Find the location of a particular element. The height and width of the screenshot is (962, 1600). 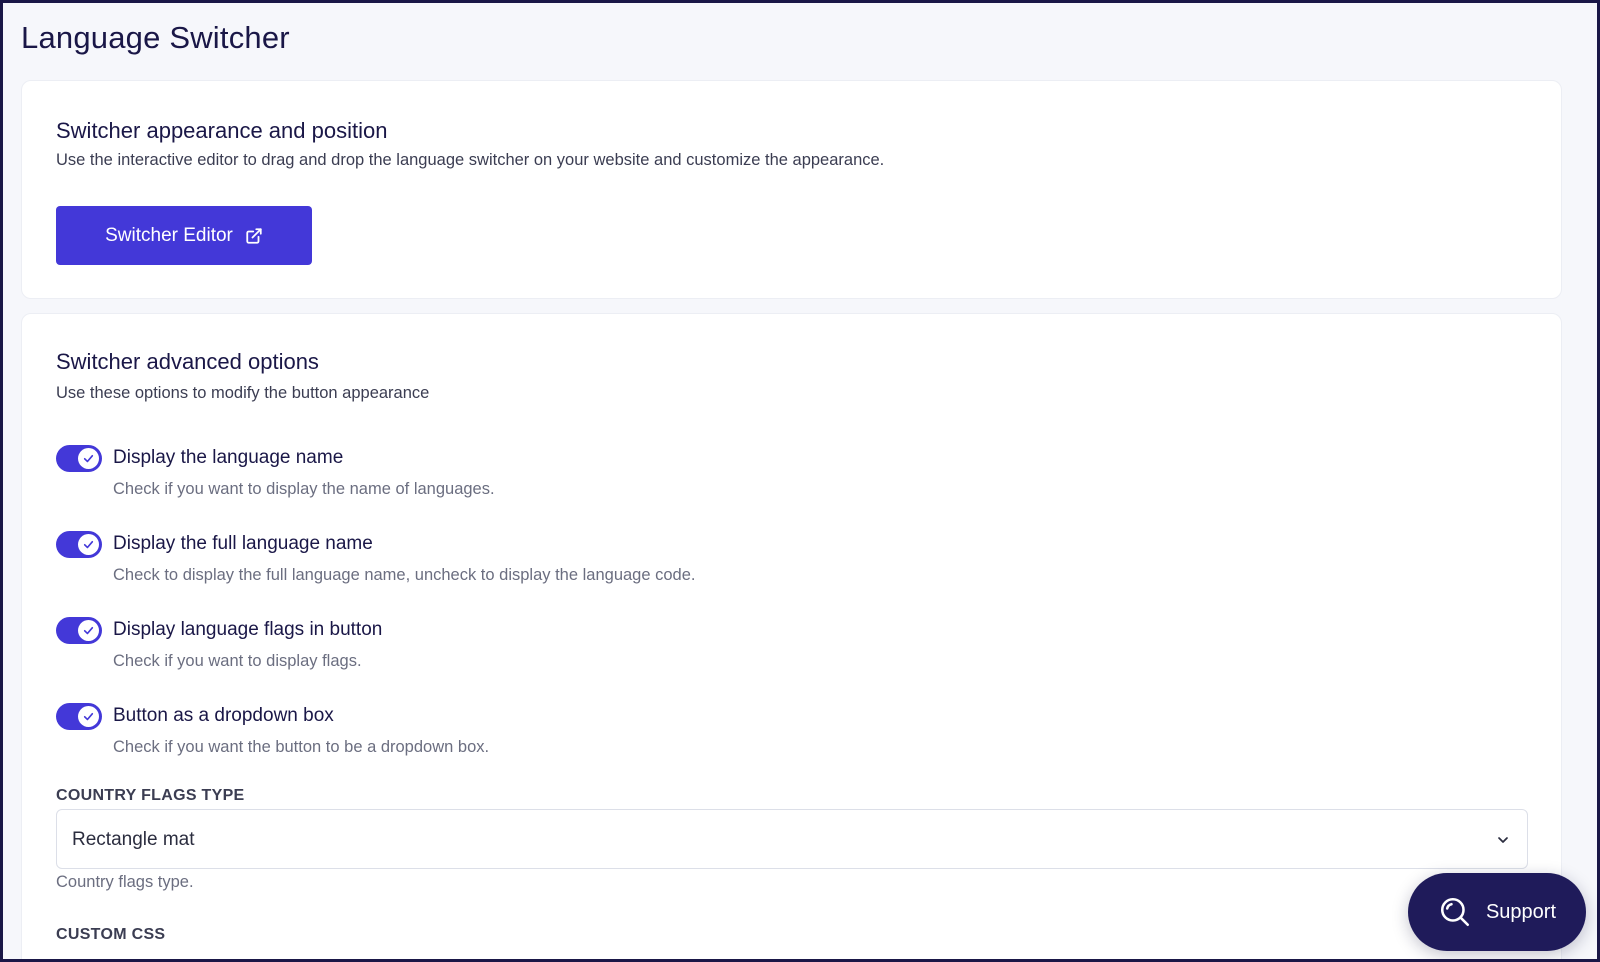

option-label: Button as a dropdown box is located at coordinates (223, 715).